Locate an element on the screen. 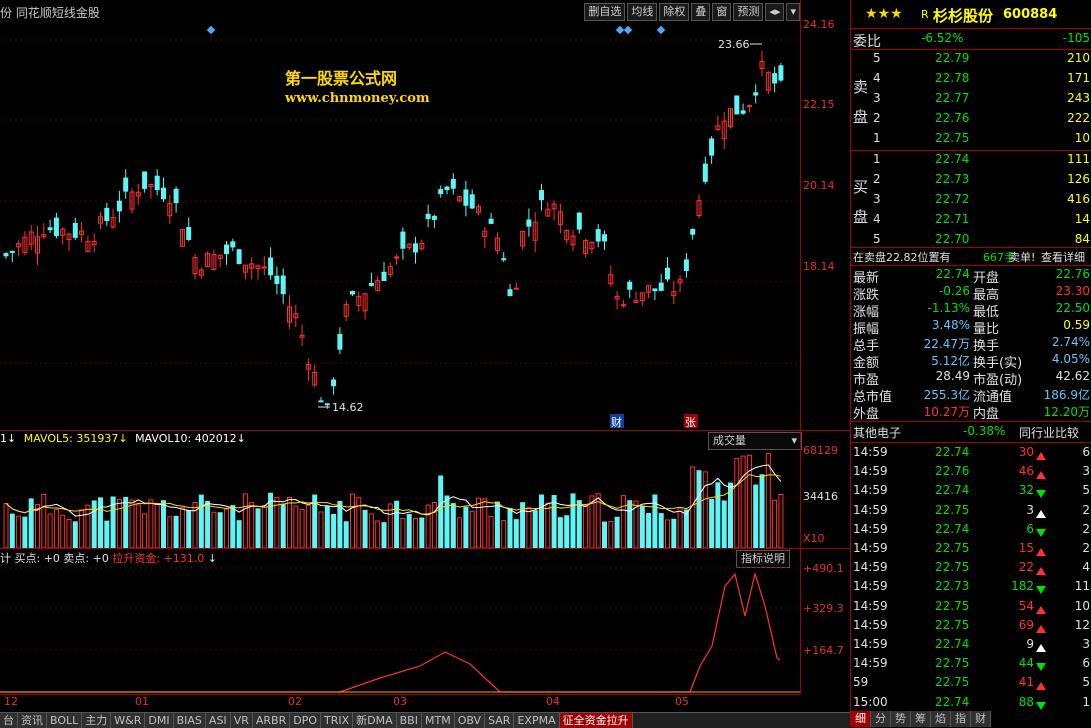 Image resolution: width=1091 pixels, height=728 pixels. toolbar-button: 除权 is located at coordinates (674, 12).